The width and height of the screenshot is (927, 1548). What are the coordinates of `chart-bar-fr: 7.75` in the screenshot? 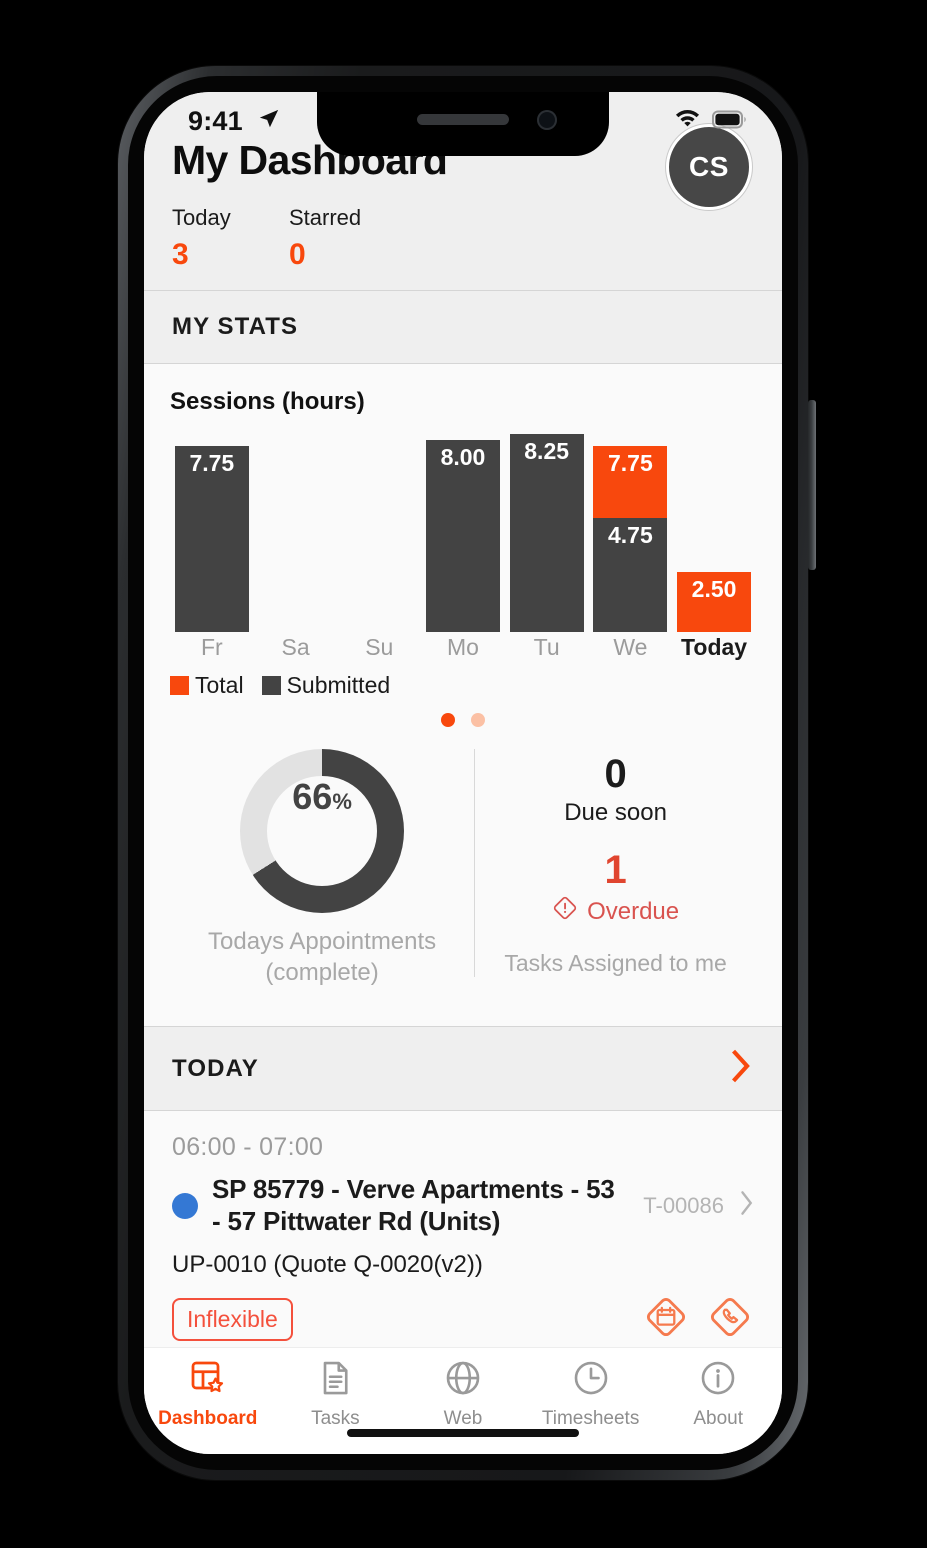 It's located at (212, 533).